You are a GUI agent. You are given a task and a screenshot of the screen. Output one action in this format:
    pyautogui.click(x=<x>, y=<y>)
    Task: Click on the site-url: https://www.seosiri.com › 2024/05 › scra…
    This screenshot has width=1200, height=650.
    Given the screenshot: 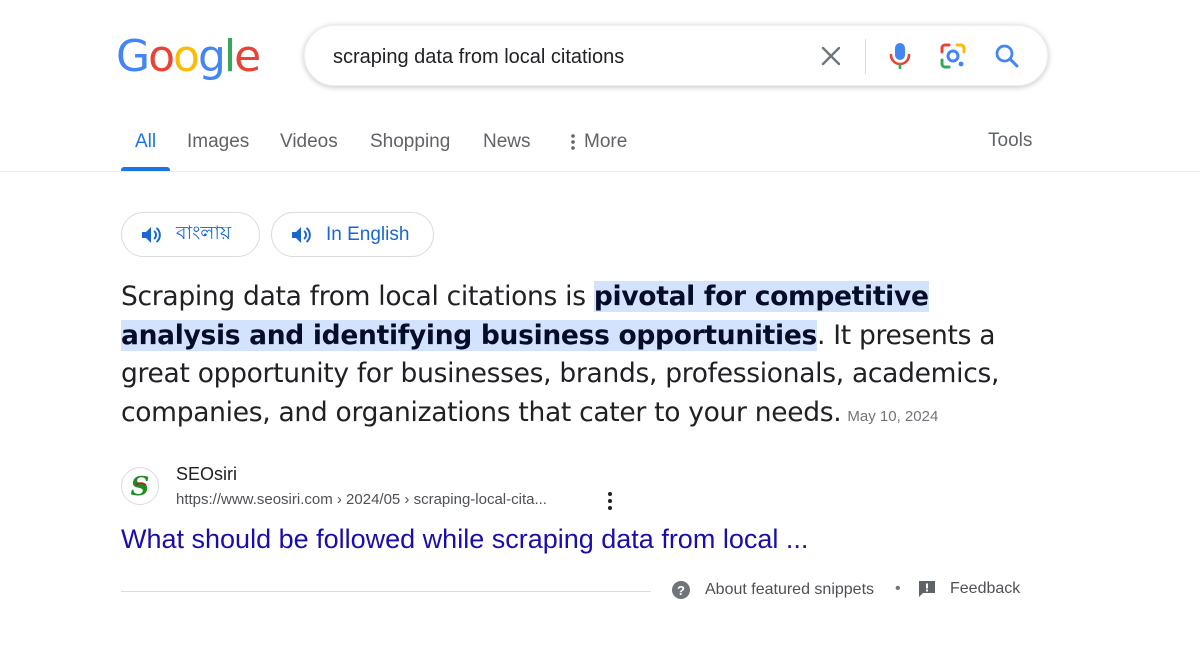 What is the action you would take?
    pyautogui.click(x=361, y=500)
    